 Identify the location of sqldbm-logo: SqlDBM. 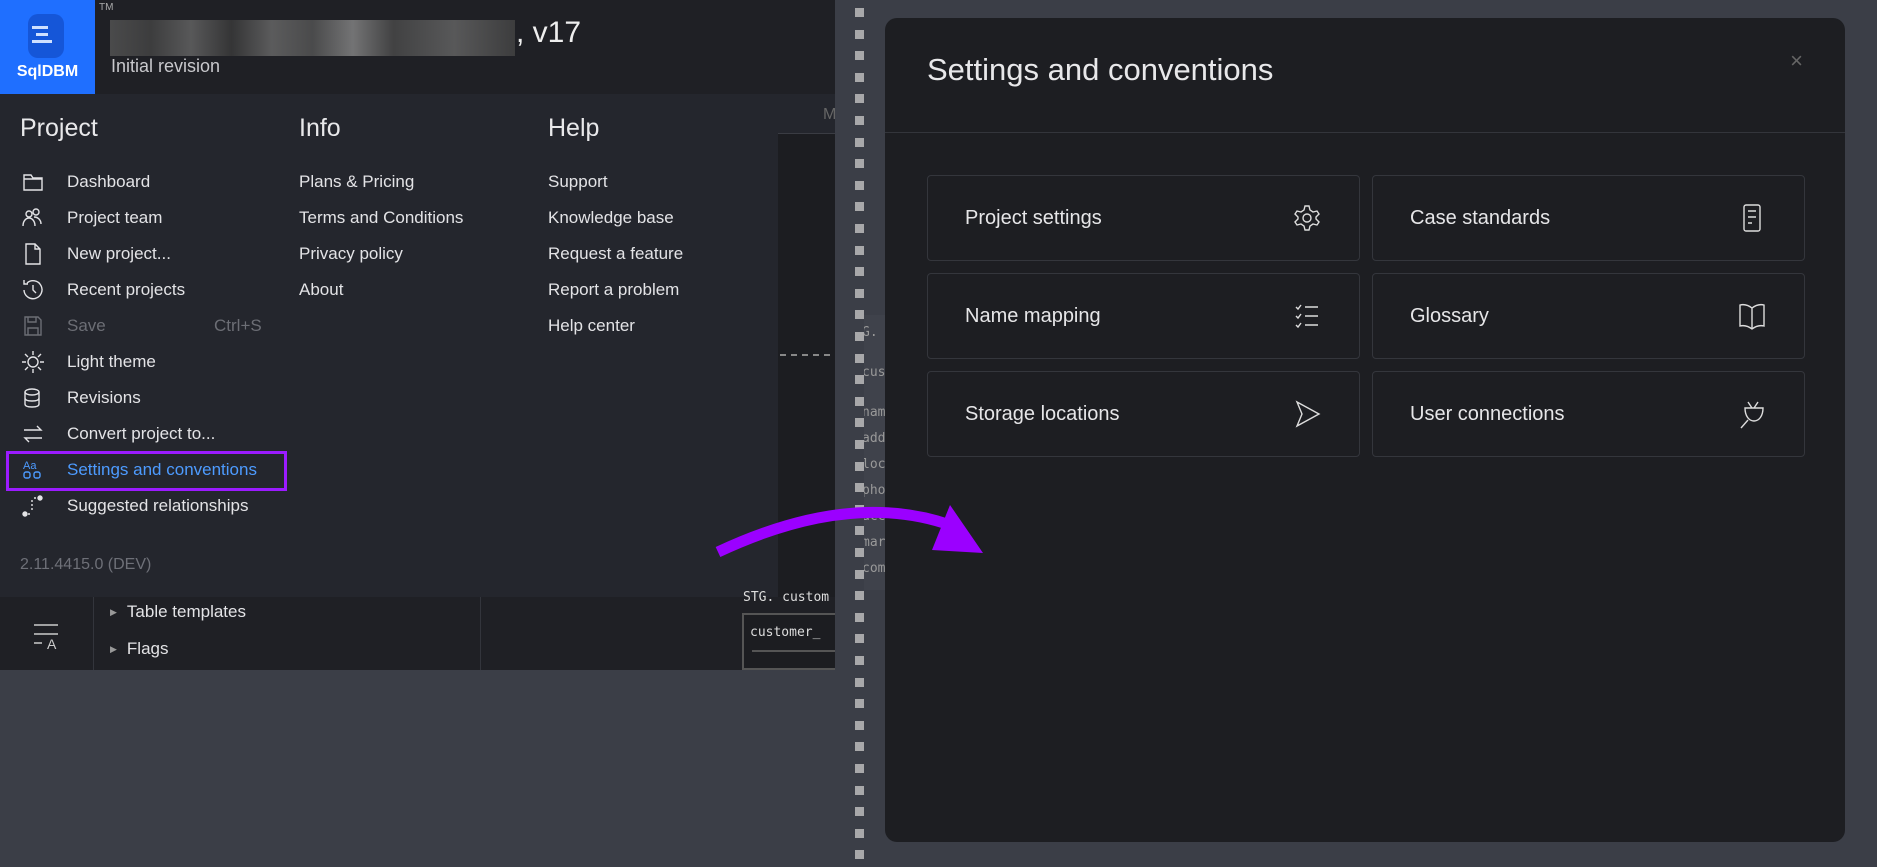
(47, 47).